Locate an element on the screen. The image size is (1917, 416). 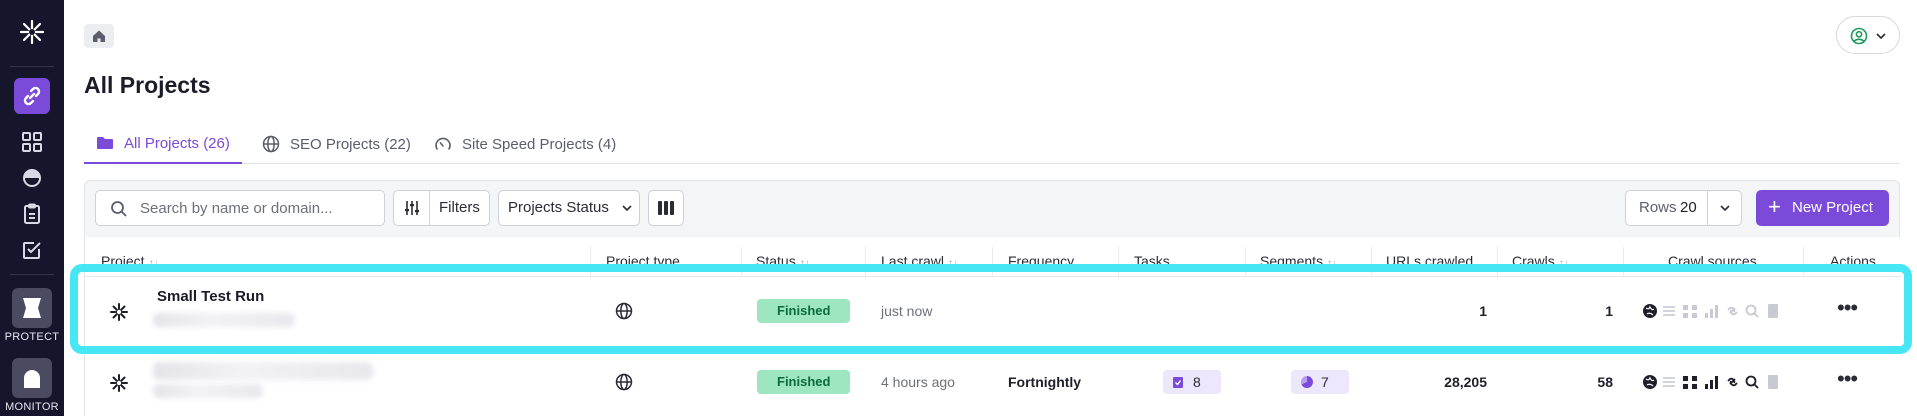
sidebar-item-dashboard is located at coordinates (32, 142).